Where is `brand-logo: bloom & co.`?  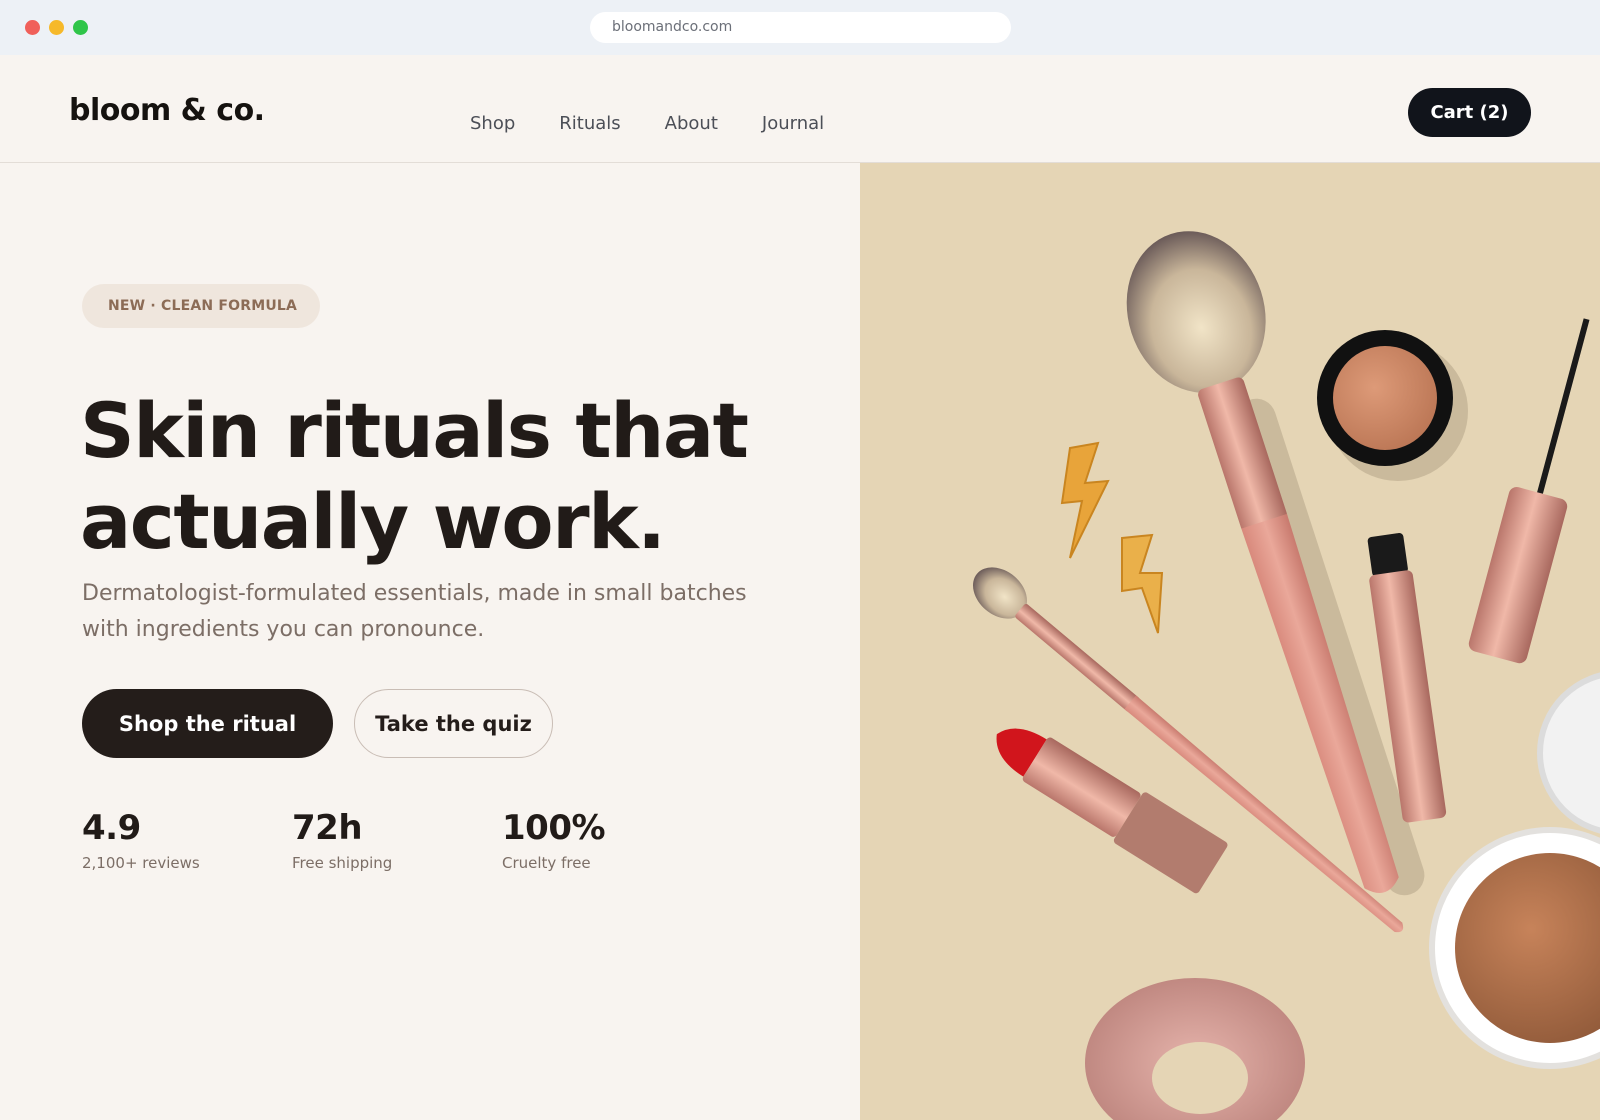
brand-logo: bloom & co. is located at coordinates (167, 110).